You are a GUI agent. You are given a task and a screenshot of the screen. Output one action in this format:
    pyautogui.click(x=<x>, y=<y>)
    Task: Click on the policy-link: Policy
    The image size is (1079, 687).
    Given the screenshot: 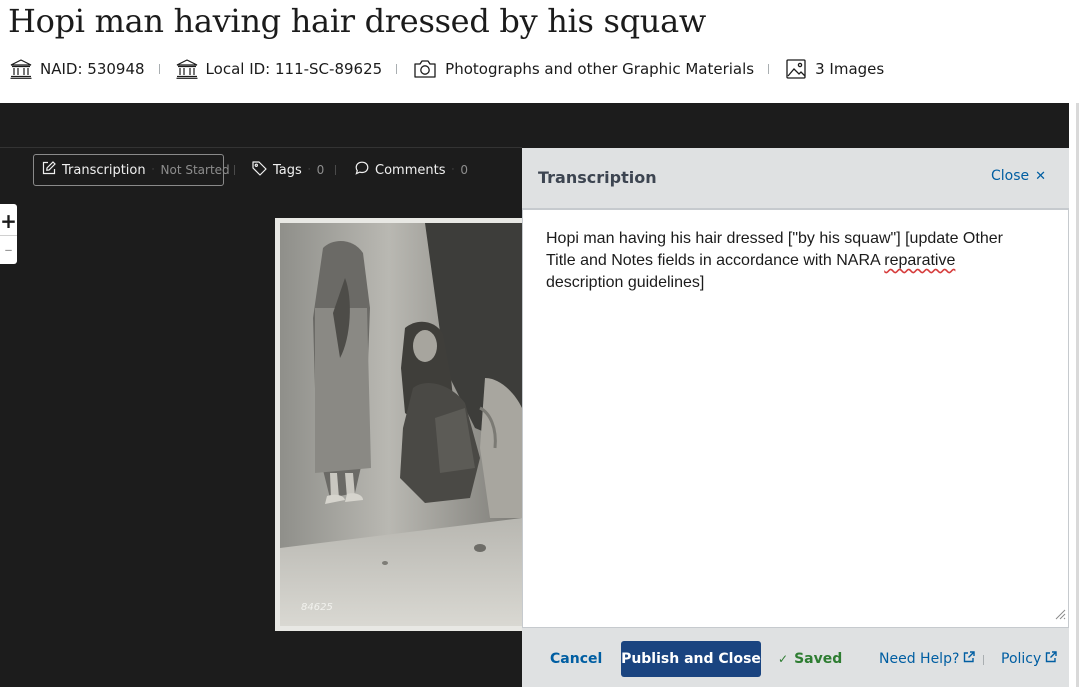 What is the action you would take?
    pyautogui.click(x=1029, y=659)
    